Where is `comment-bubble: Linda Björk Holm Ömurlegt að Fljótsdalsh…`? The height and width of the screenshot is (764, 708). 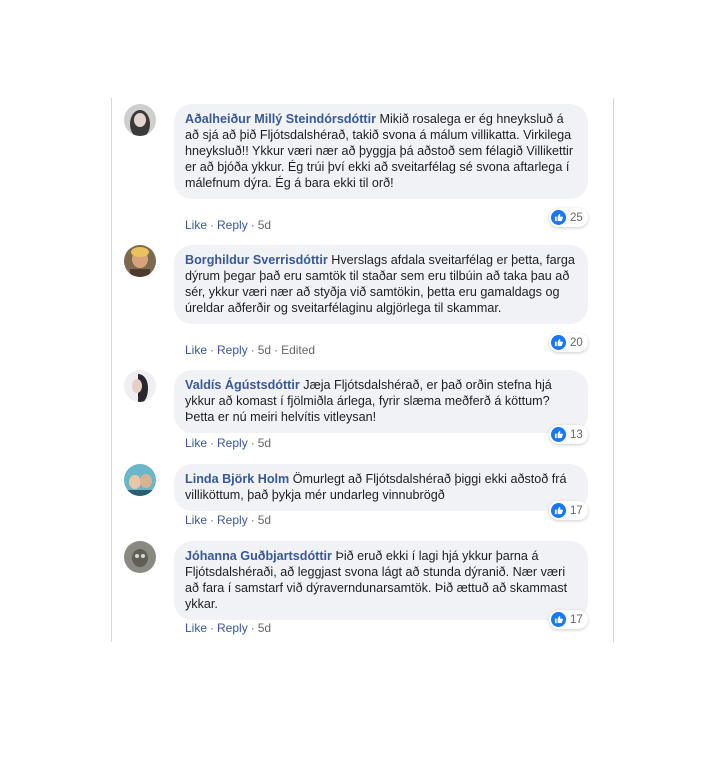 comment-bubble: Linda Björk Holm Ömurlegt að Fljótsdalsh… is located at coordinates (381, 487).